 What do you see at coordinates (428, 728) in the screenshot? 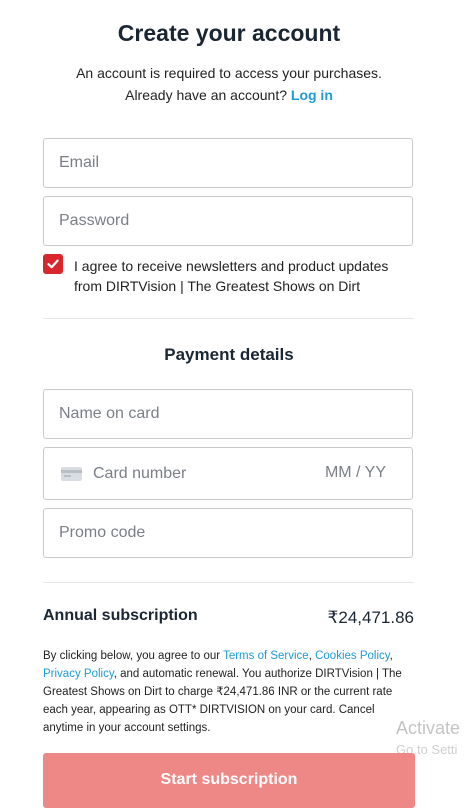
I see `activate-windows-watermark: Activate` at bounding box center [428, 728].